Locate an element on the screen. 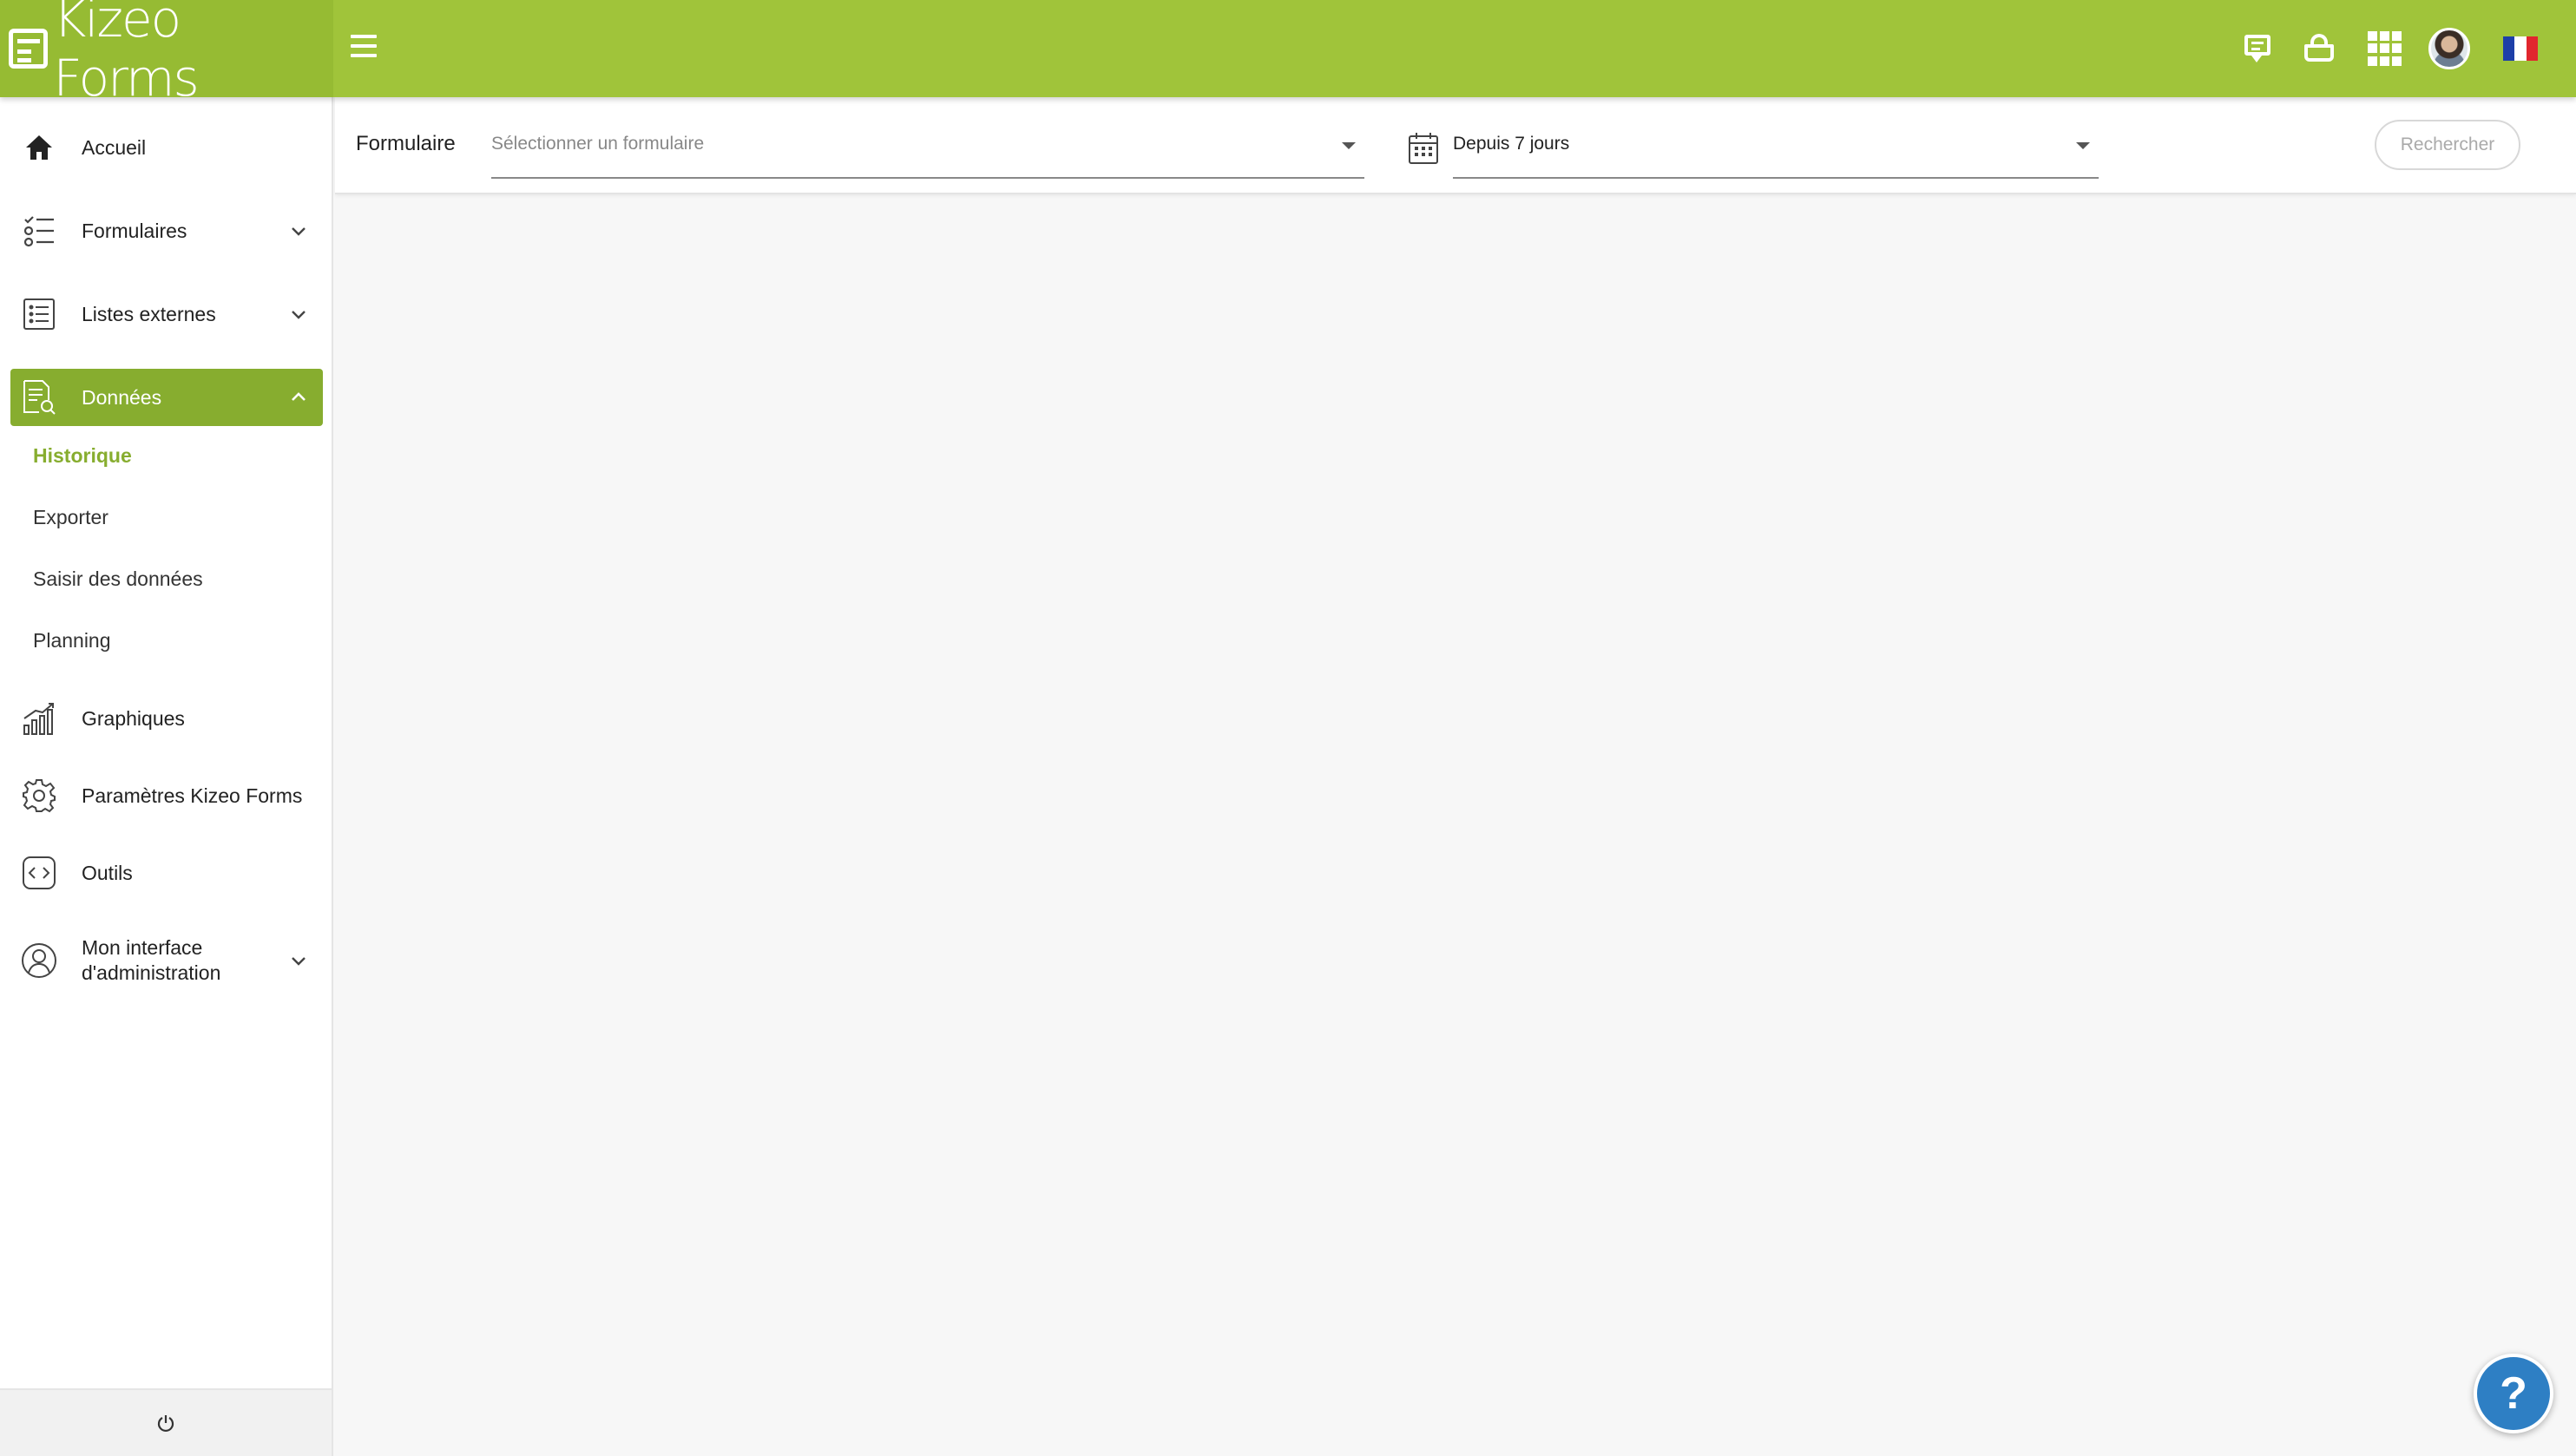 This screenshot has width=2576, height=1456. form-label: Formulaire is located at coordinates (406, 143).